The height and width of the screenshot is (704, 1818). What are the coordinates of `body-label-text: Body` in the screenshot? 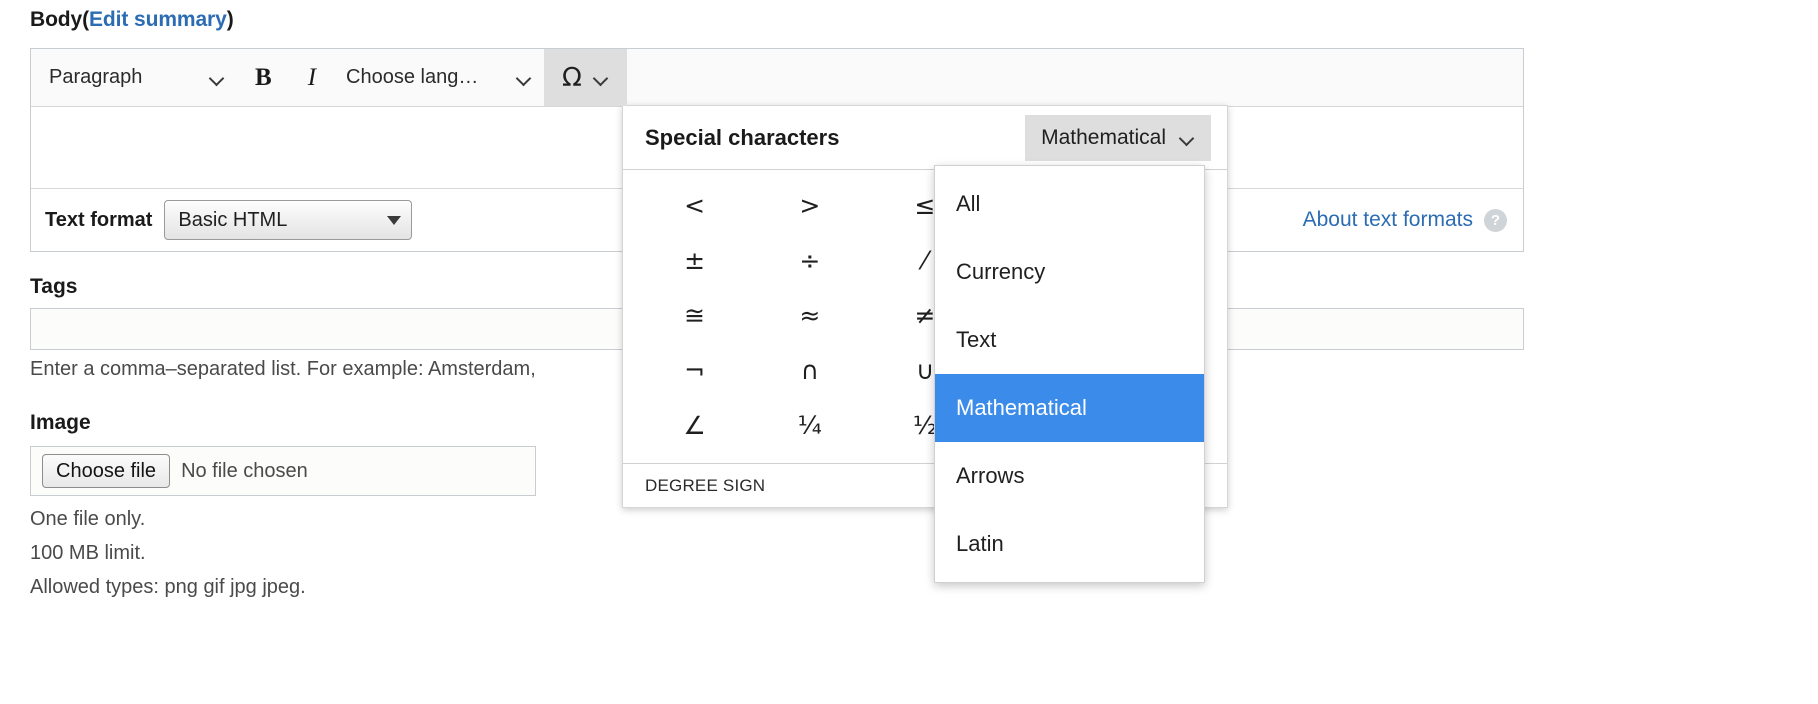 It's located at (56, 19).